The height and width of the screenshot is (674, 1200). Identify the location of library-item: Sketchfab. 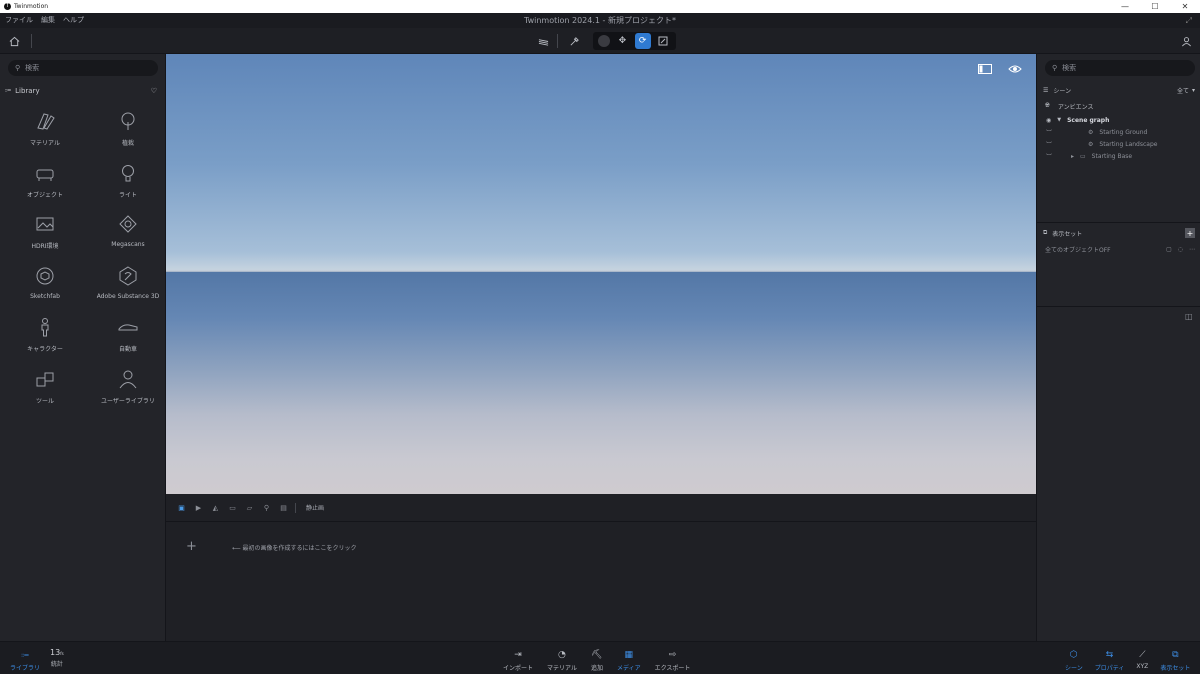
(45, 285).